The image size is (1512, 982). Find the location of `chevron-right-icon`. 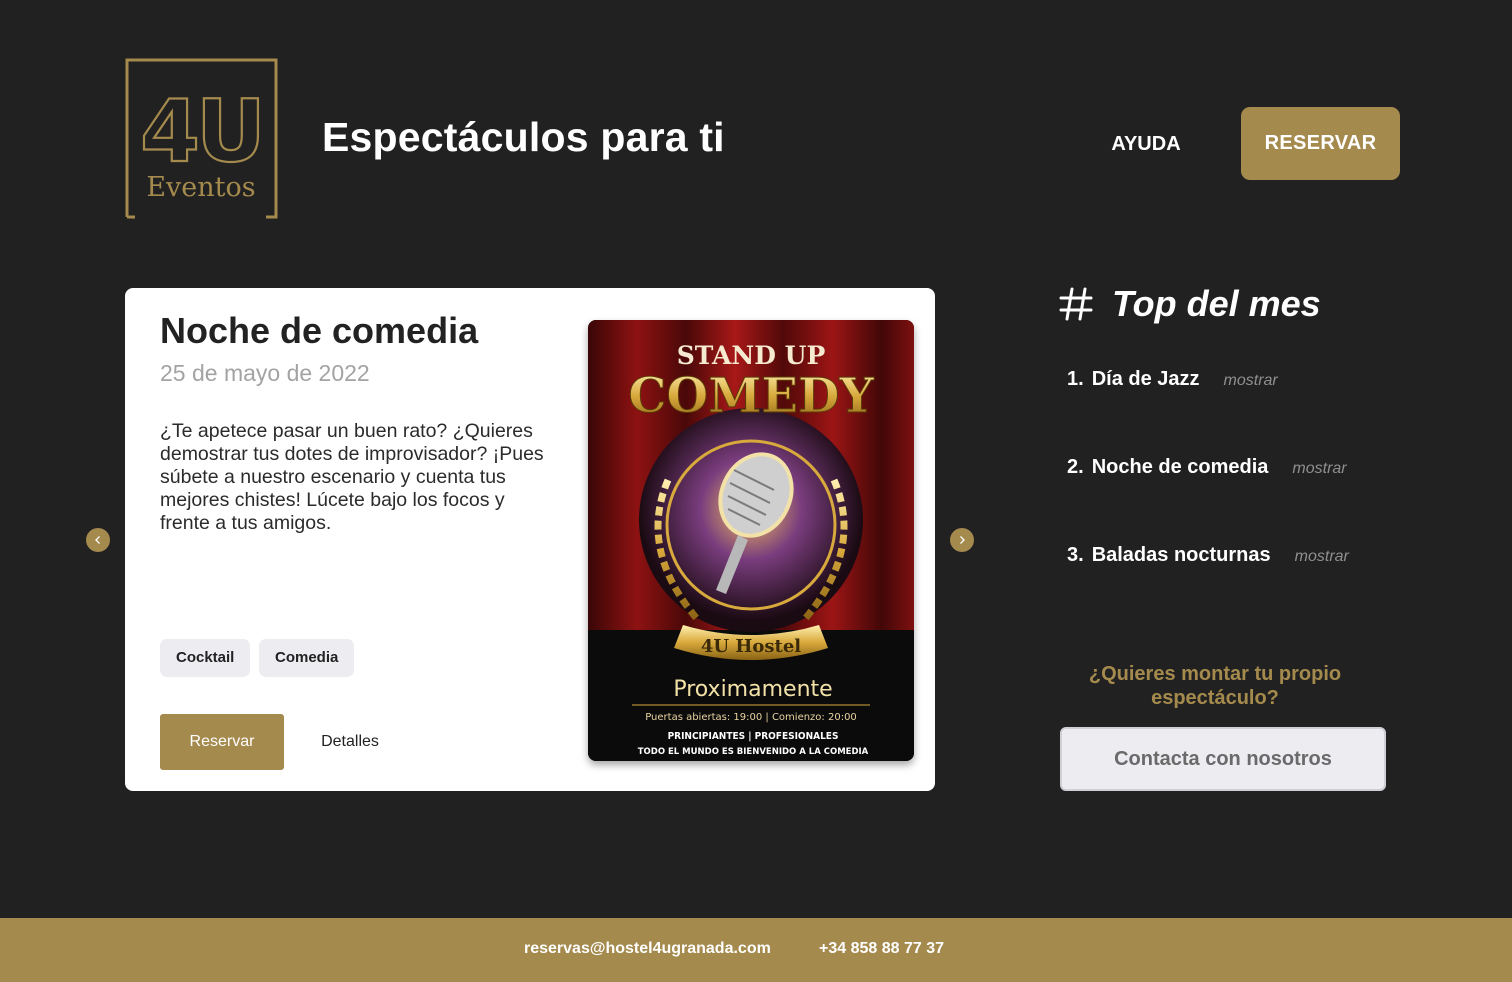

chevron-right-icon is located at coordinates (962, 540).